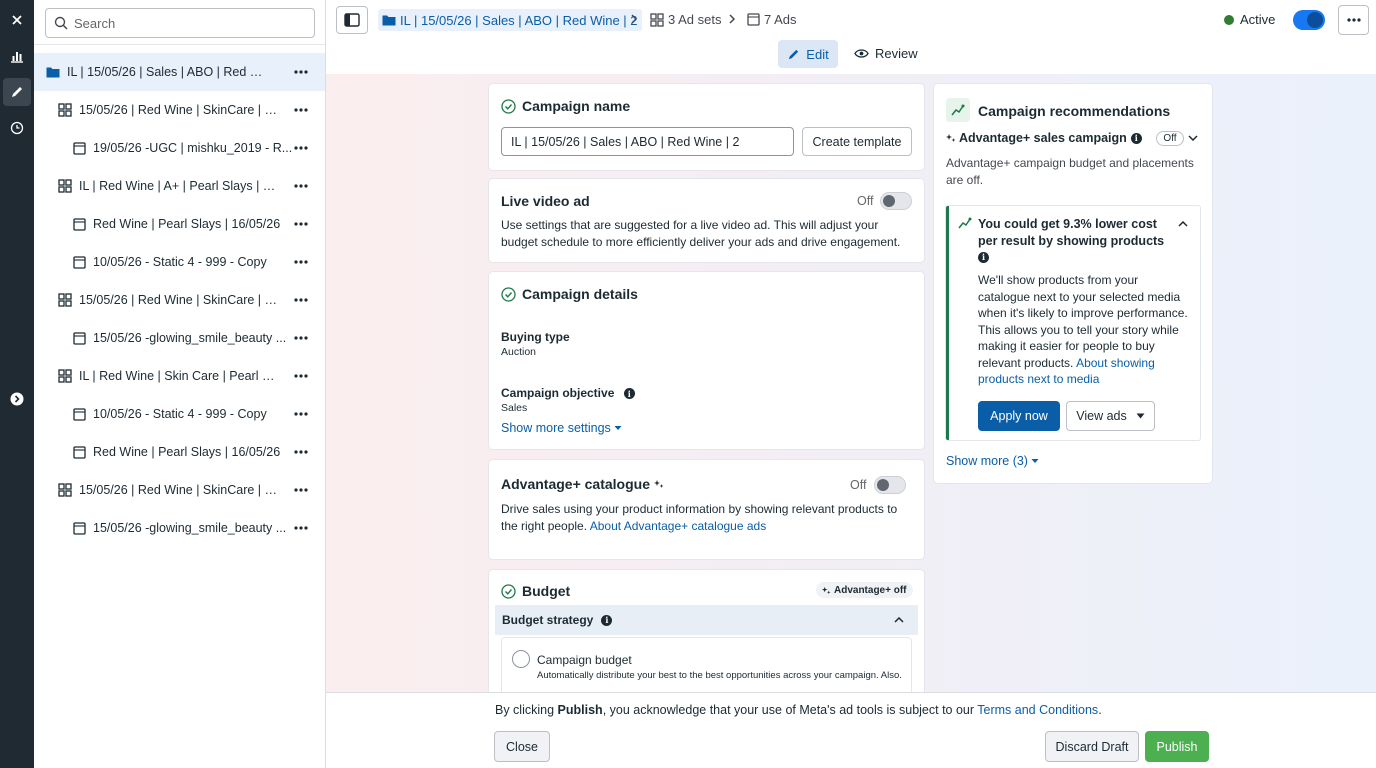  I want to click on mode-tabs: Edit Review, so click(851, 57).